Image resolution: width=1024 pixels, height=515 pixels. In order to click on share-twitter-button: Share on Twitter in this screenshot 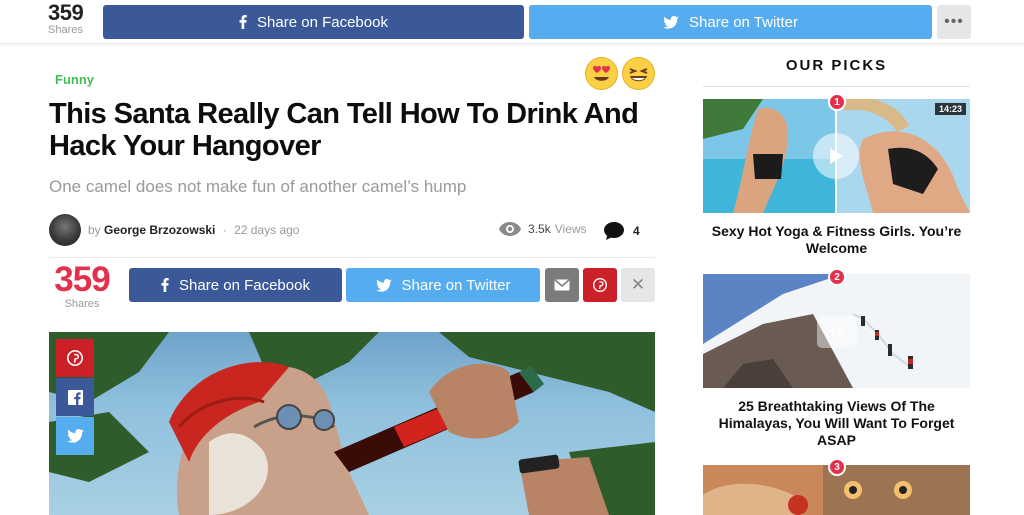, I will do `click(730, 22)`.